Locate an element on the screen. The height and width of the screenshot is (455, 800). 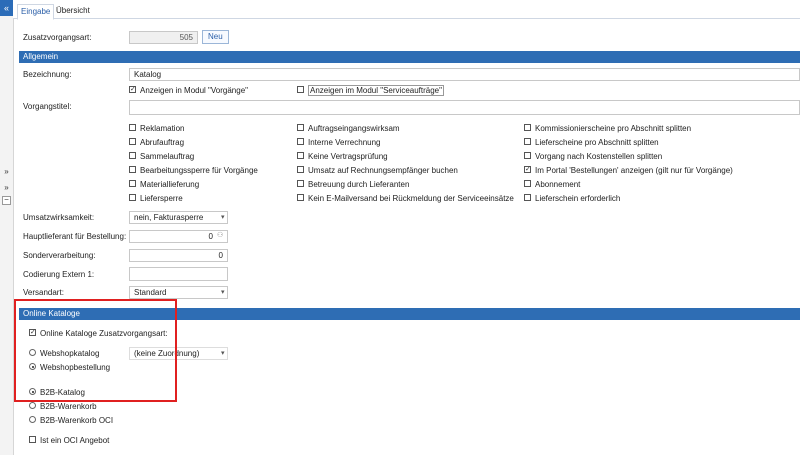
vorgangstitel-label: Vorgangstitel: is located at coordinates (47, 106).